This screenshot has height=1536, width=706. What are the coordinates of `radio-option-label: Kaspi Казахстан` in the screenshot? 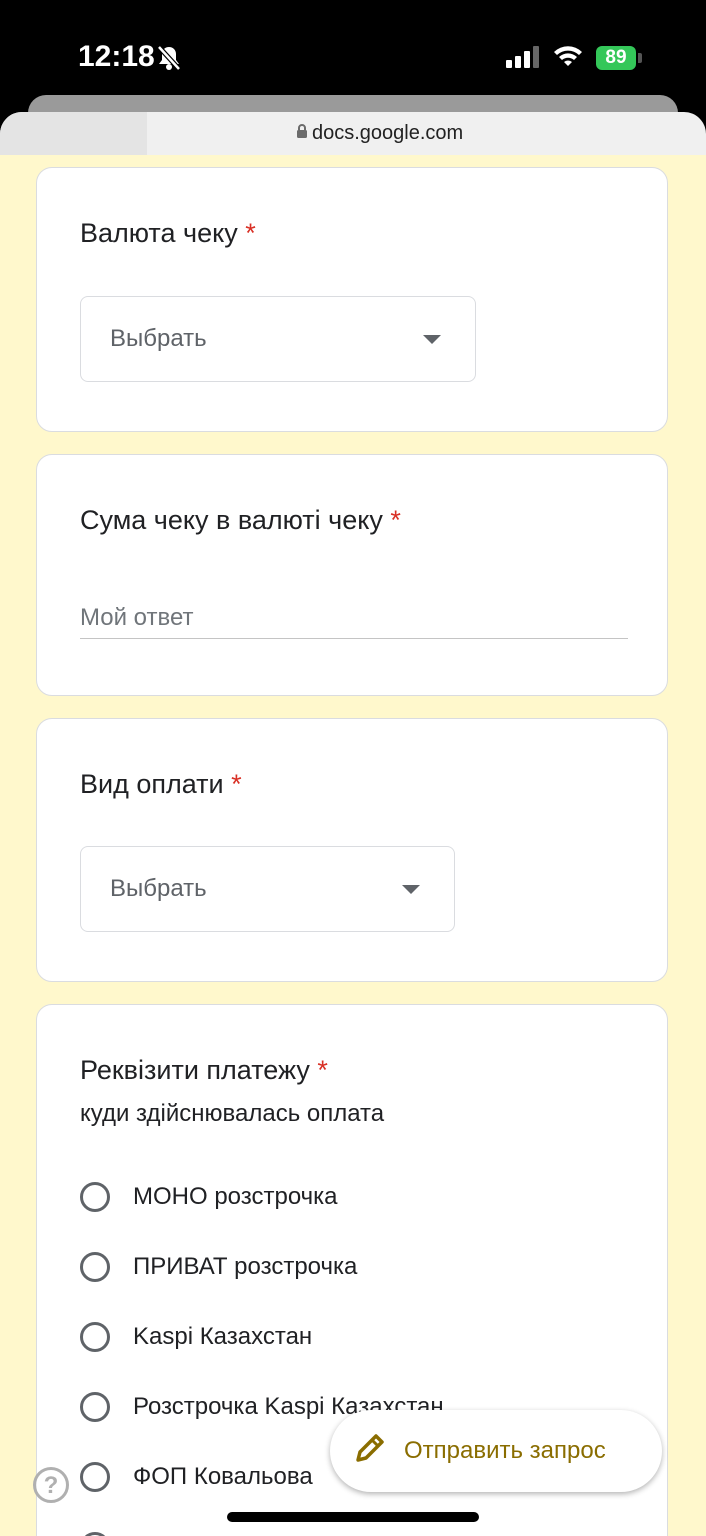 It's located at (223, 1336).